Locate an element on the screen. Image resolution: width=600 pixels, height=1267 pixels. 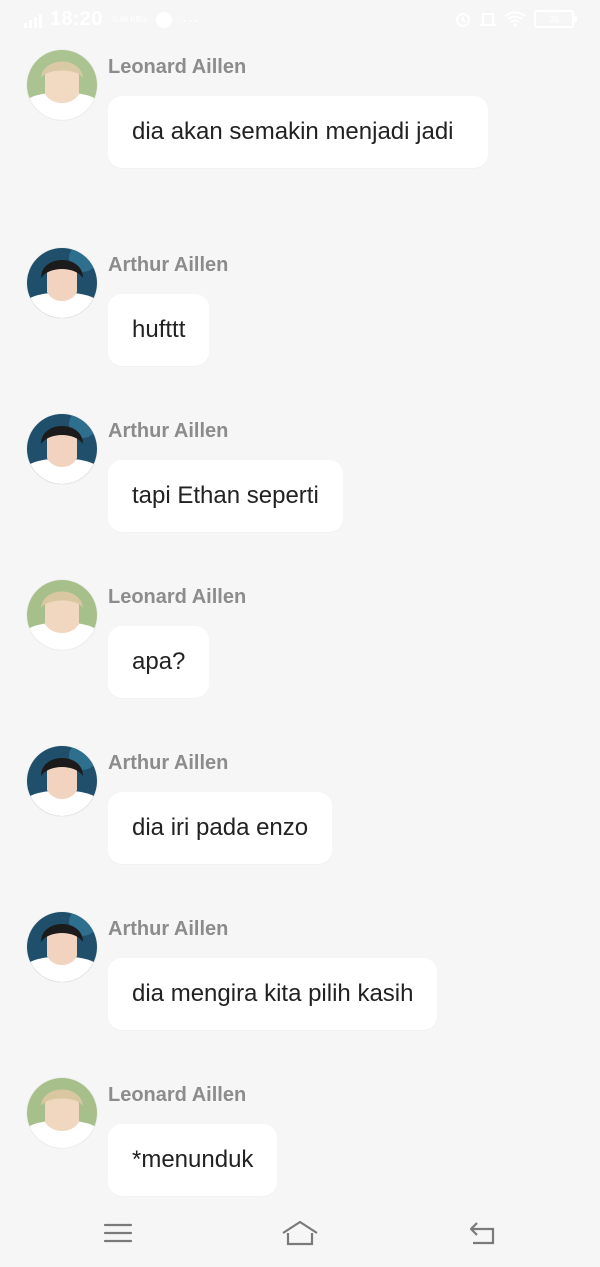
wifi-icon is located at coordinates (515, 19).